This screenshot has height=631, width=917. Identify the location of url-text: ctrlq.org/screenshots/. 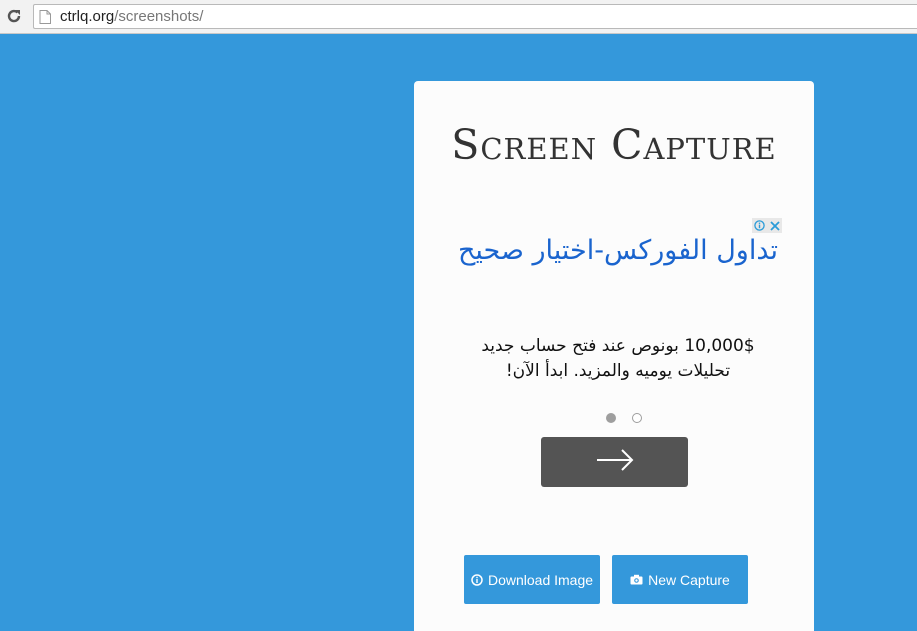
(131, 16).